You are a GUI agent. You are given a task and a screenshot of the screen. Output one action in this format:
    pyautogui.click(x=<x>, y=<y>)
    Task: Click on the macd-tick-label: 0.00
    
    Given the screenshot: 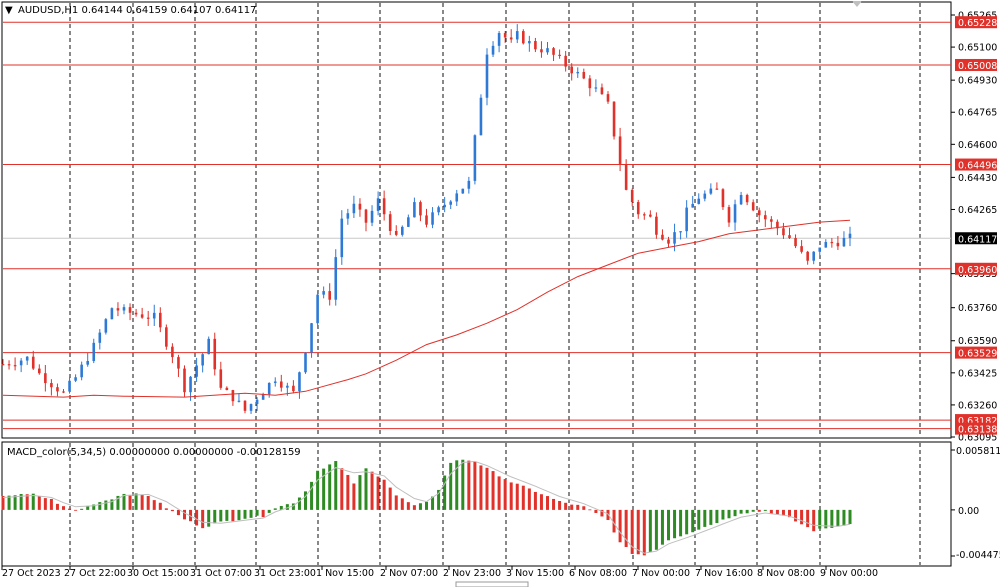 What is the action you would take?
    pyautogui.click(x=968, y=511)
    